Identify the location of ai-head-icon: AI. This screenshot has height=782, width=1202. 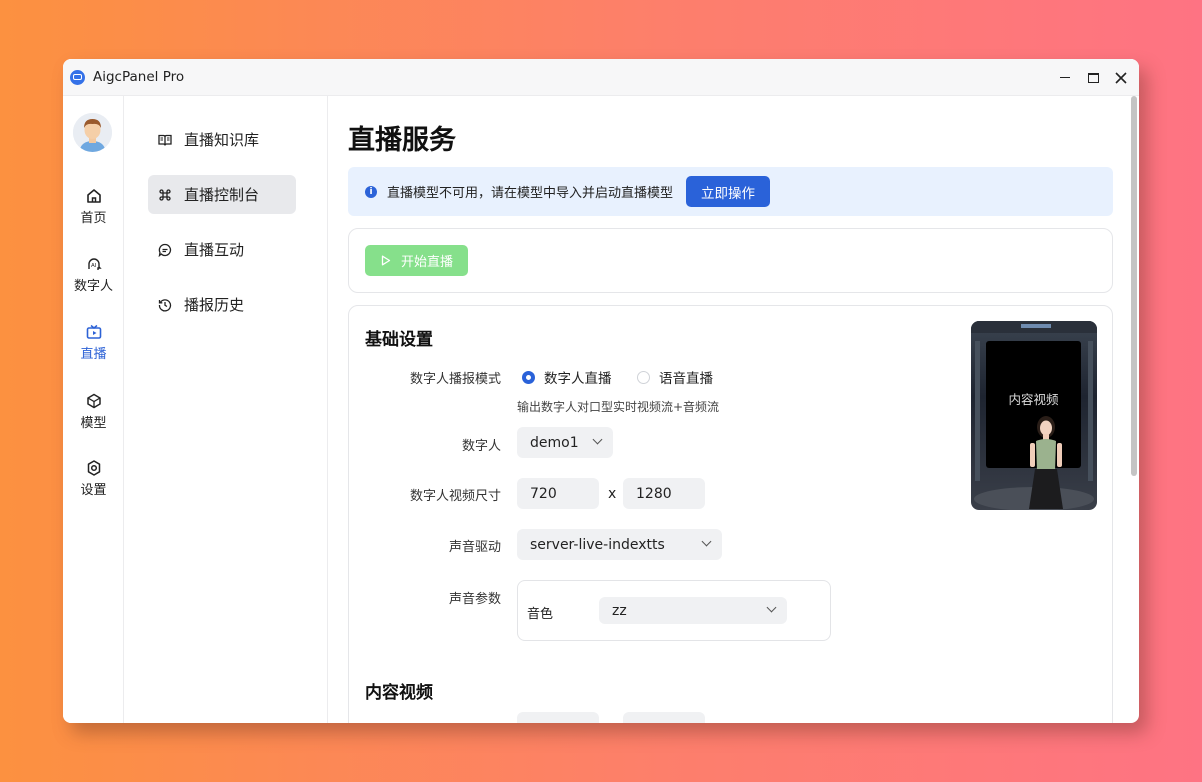
(94, 264).